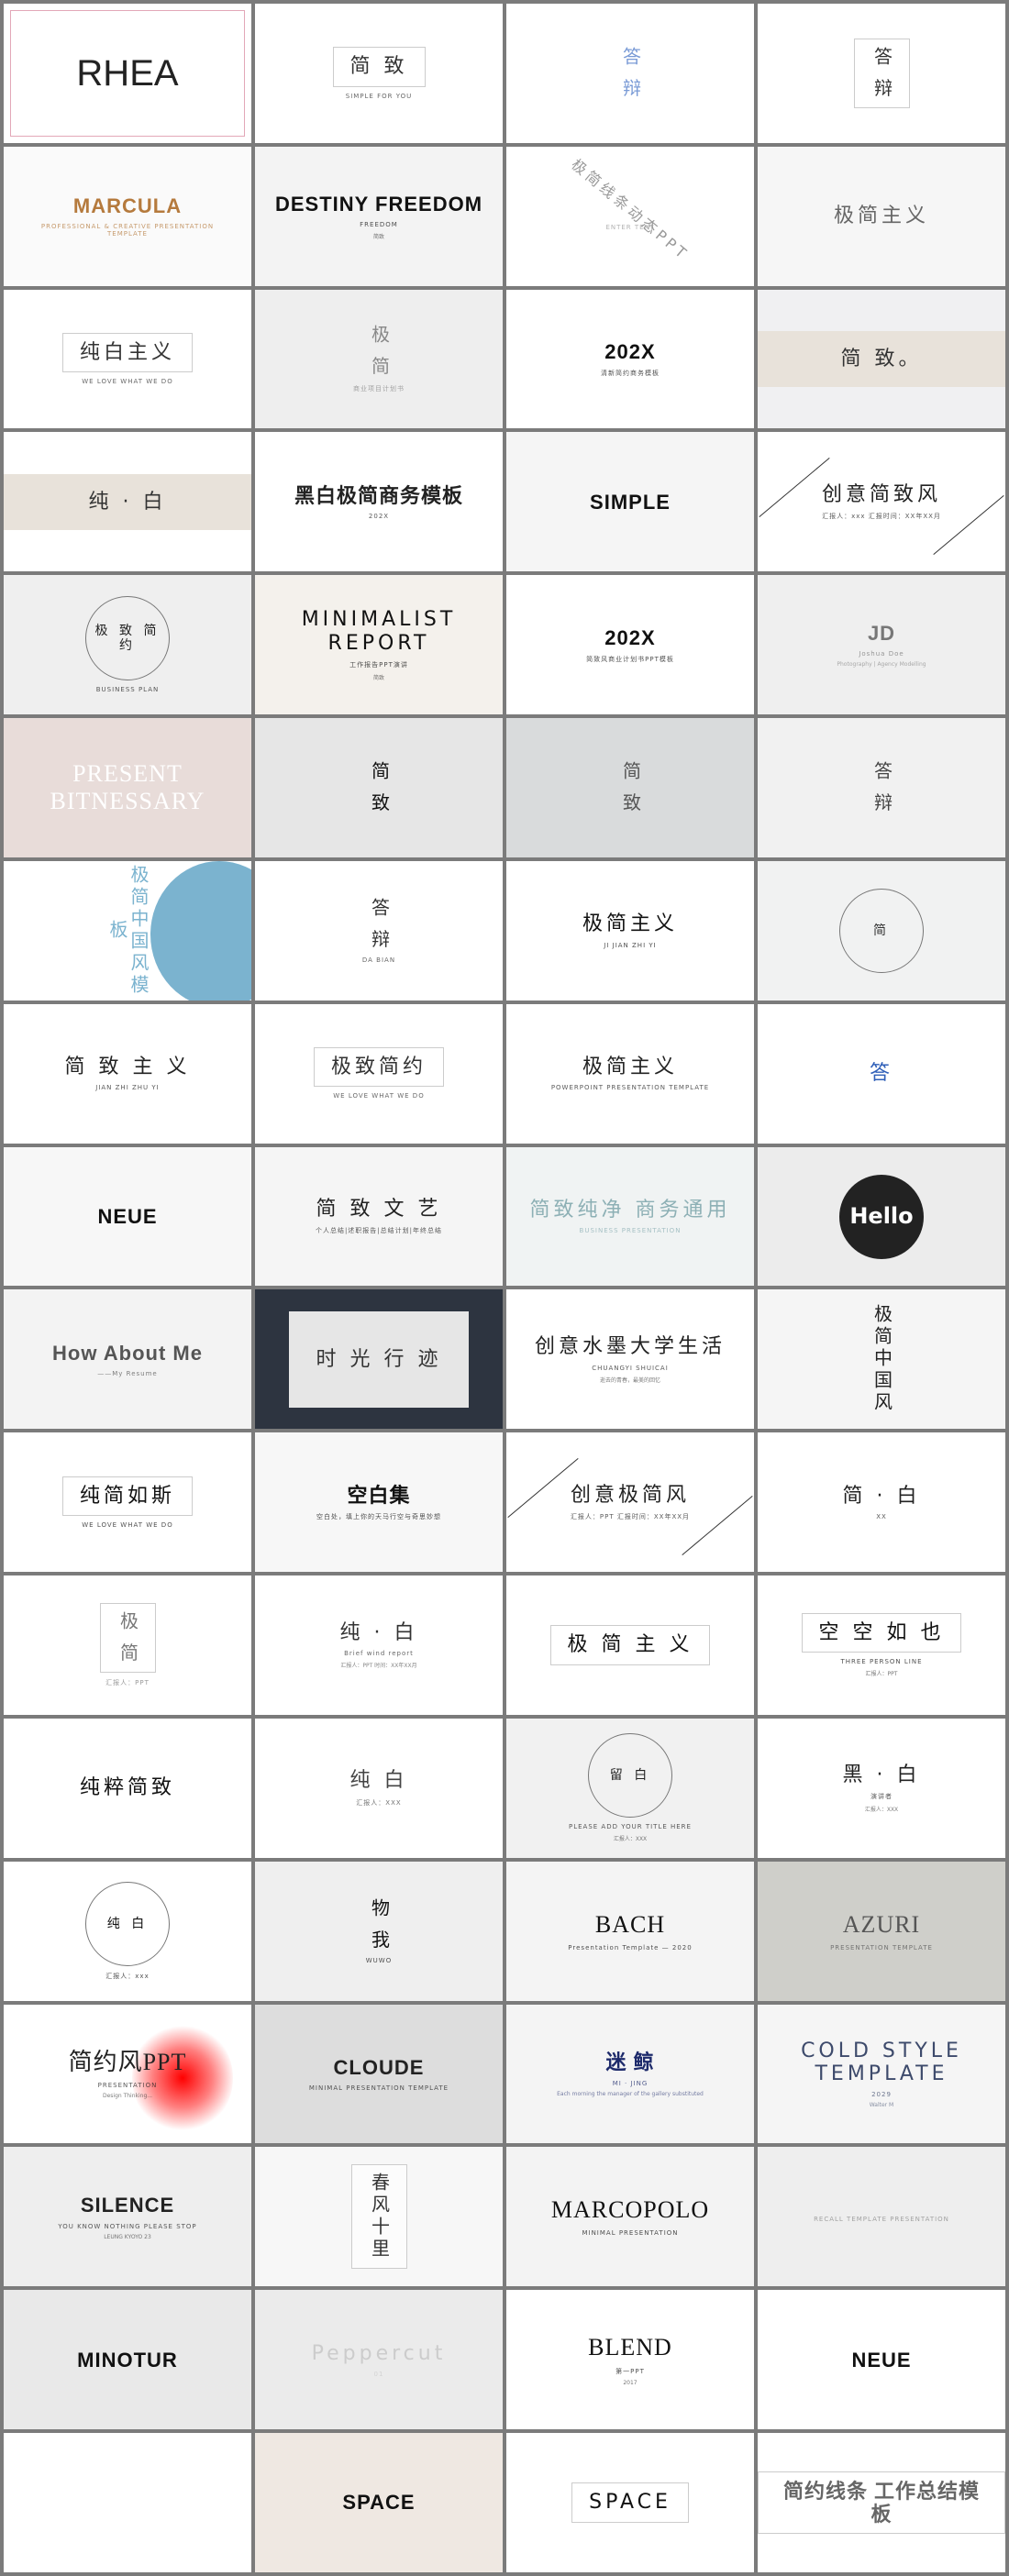 The image size is (1009, 2576). I want to click on slide-thumbnail: 简 致 主 义 JIAN ZHI ZHU YI, so click(127, 1073).